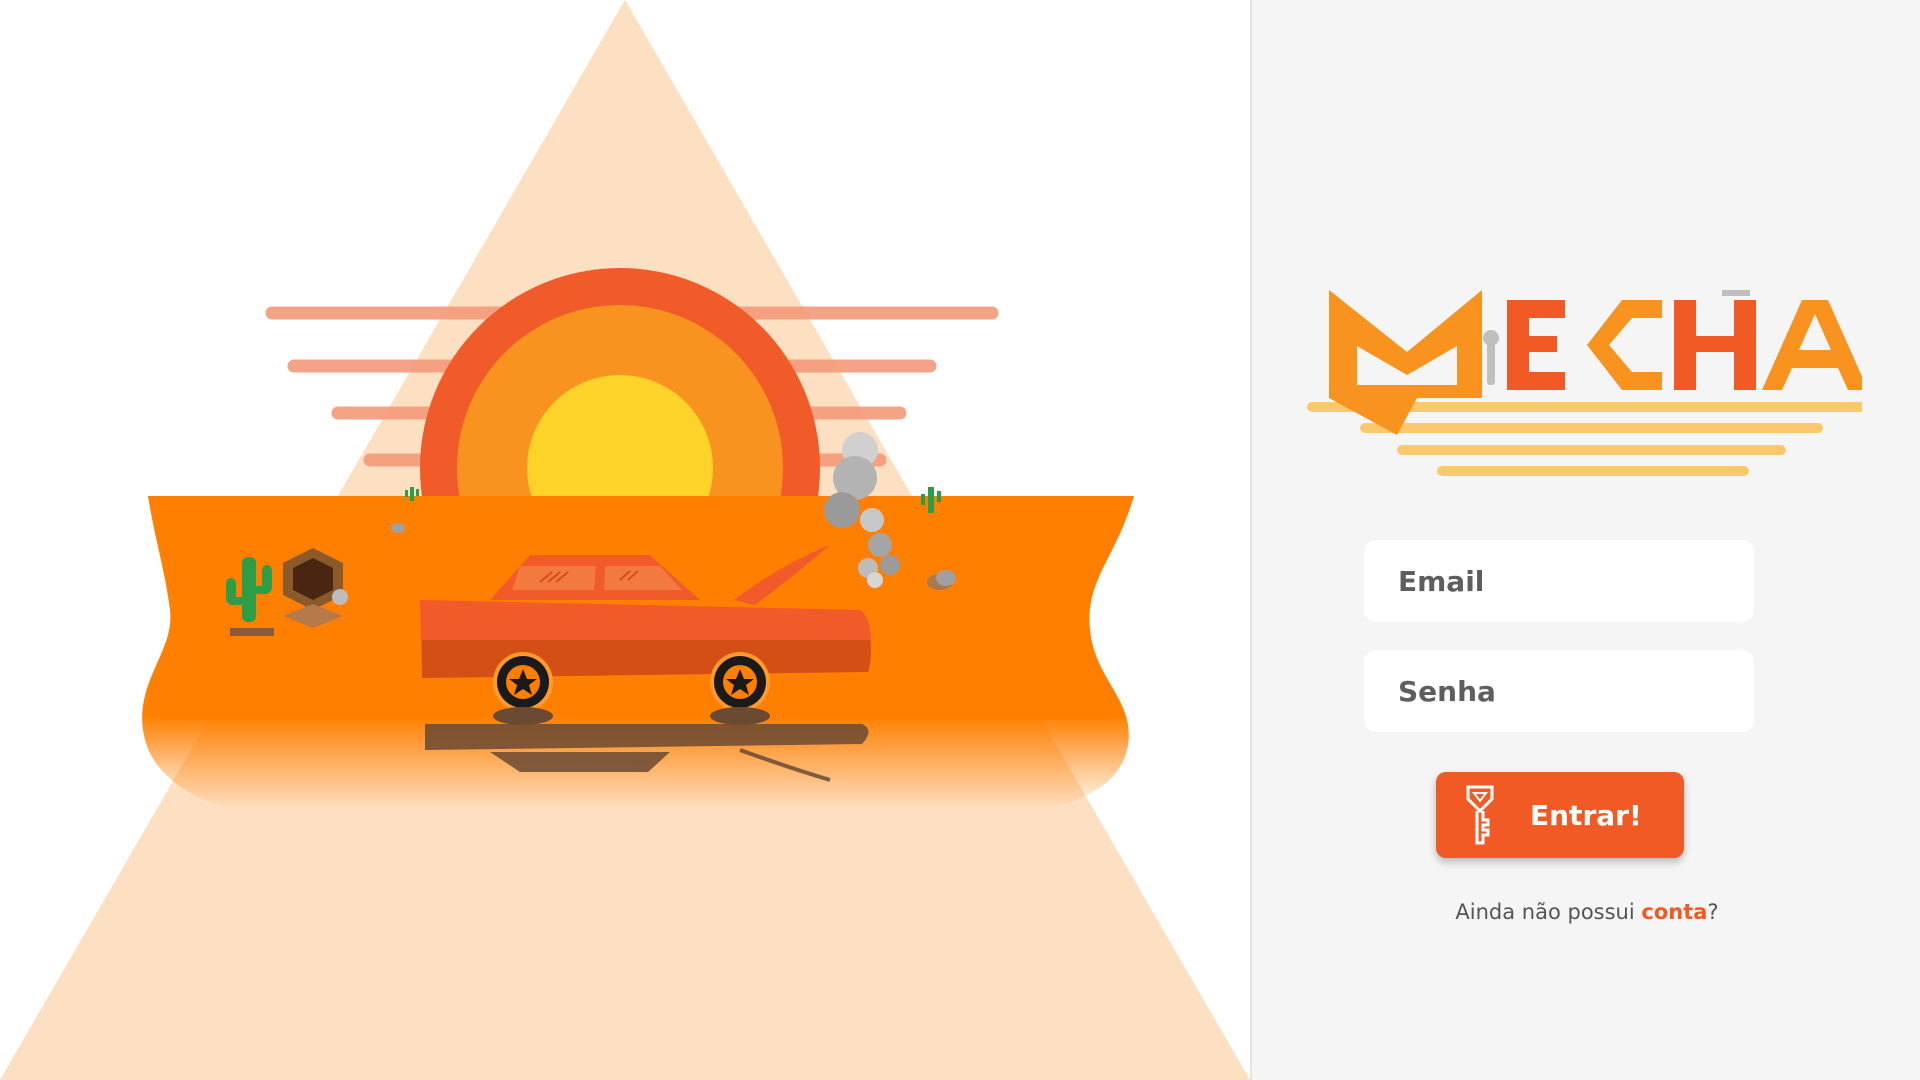 The image size is (1920, 1080). What do you see at coordinates (1586, 815) in the screenshot?
I see `login-button-label: Entrar!` at bounding box center [1586, 815].